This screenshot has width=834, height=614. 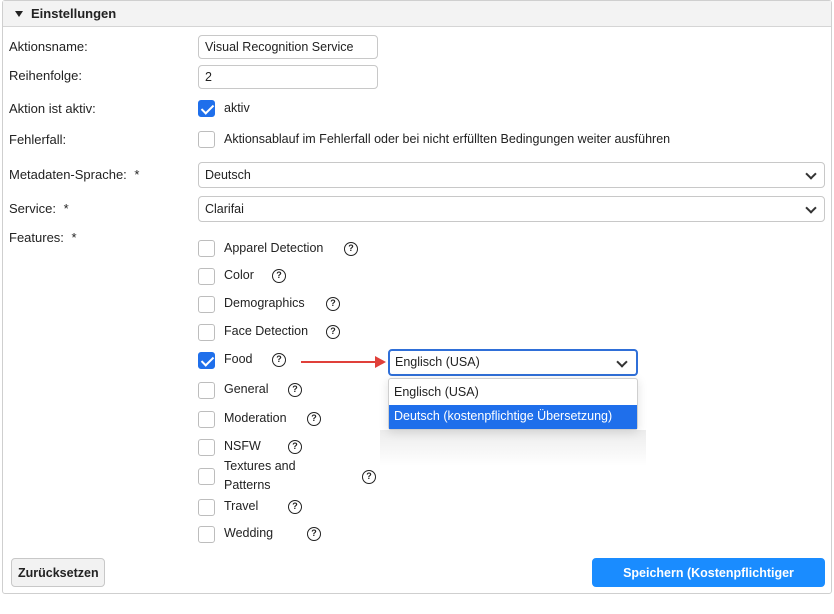 I want to click on feature-label-demographics: Demographics, so click(x=264, y=303).